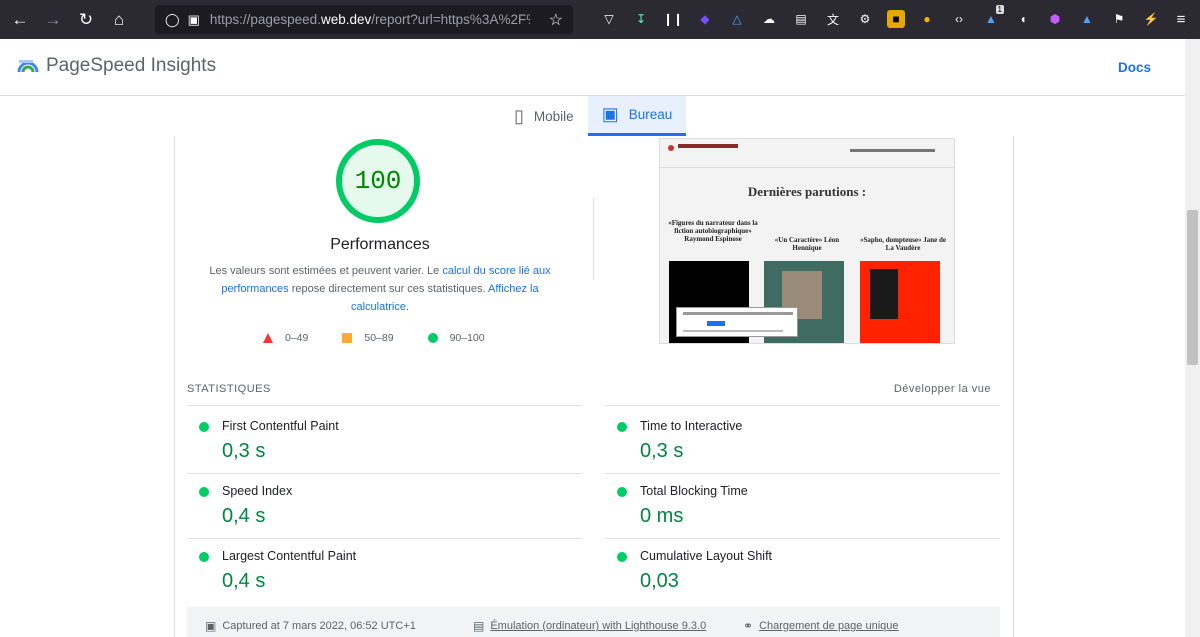 The image size is (1200, 637). What do you see at coordinates (716, 323) in the screenshot?
I see `cookie-accept-button` at bounding box center [716, 323].